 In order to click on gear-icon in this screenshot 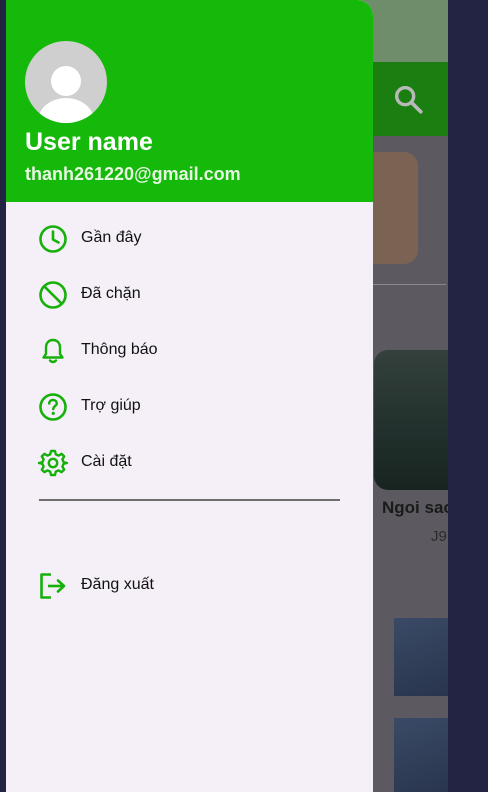, I will do `click(53, 463)`.